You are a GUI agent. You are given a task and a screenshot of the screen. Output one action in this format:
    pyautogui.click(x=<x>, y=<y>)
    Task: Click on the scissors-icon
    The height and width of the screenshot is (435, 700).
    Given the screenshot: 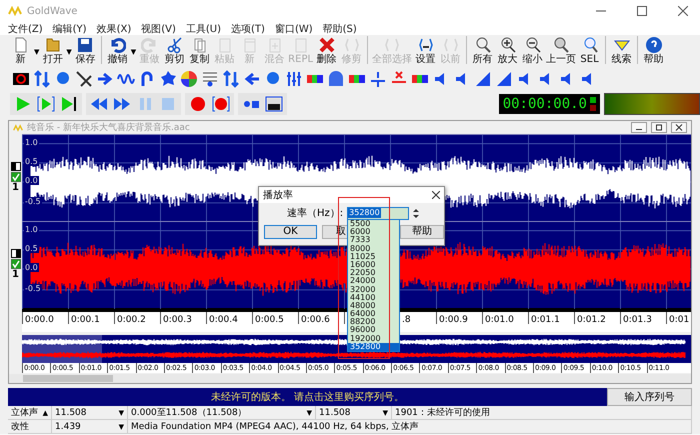 What is the action you would take?
    pyautogui.click(x=175, y=45)
    